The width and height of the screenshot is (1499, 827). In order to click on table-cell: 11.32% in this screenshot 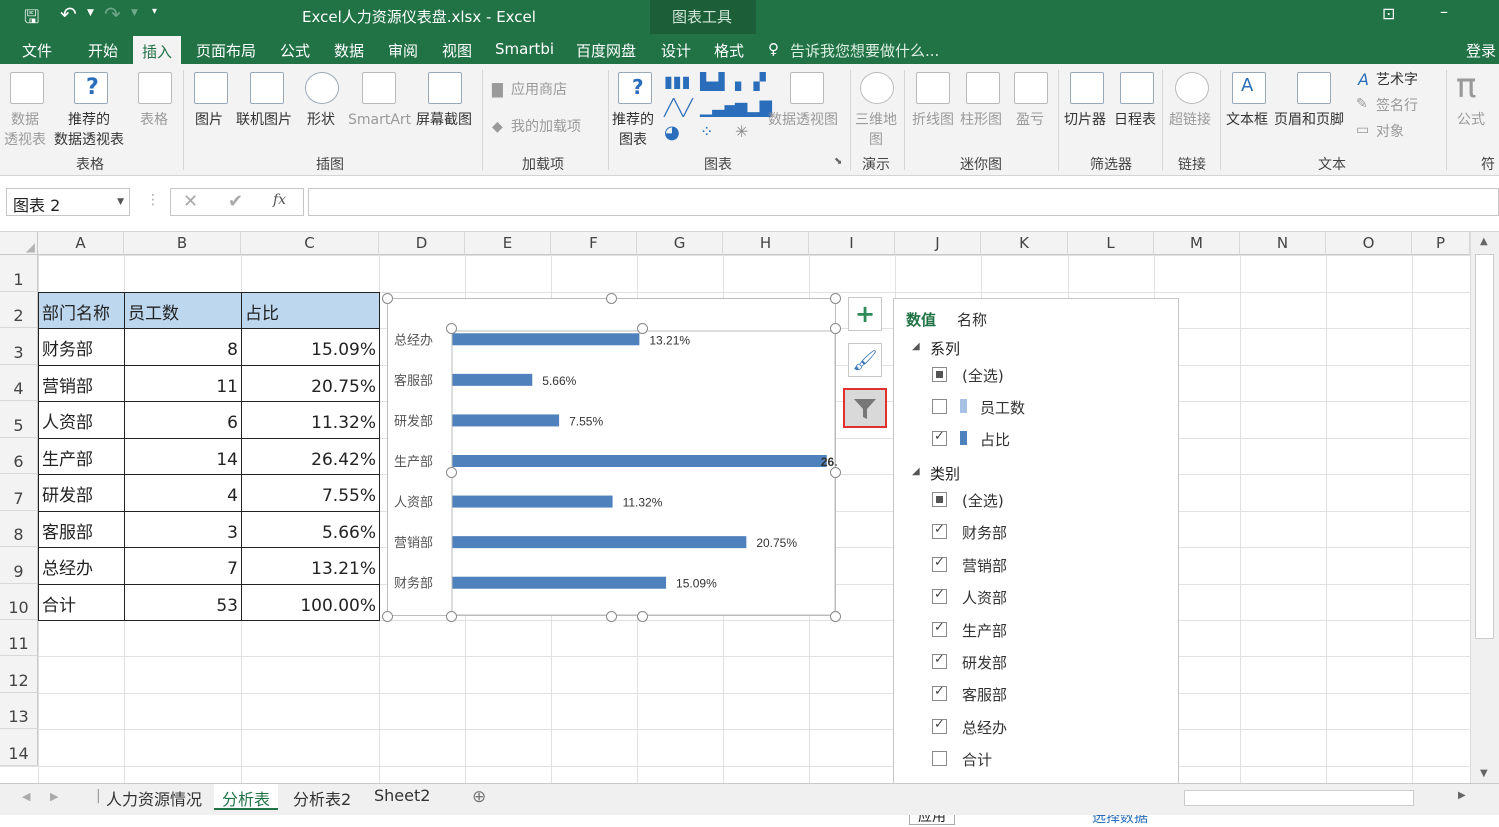, I will do `click(310, 420)`.